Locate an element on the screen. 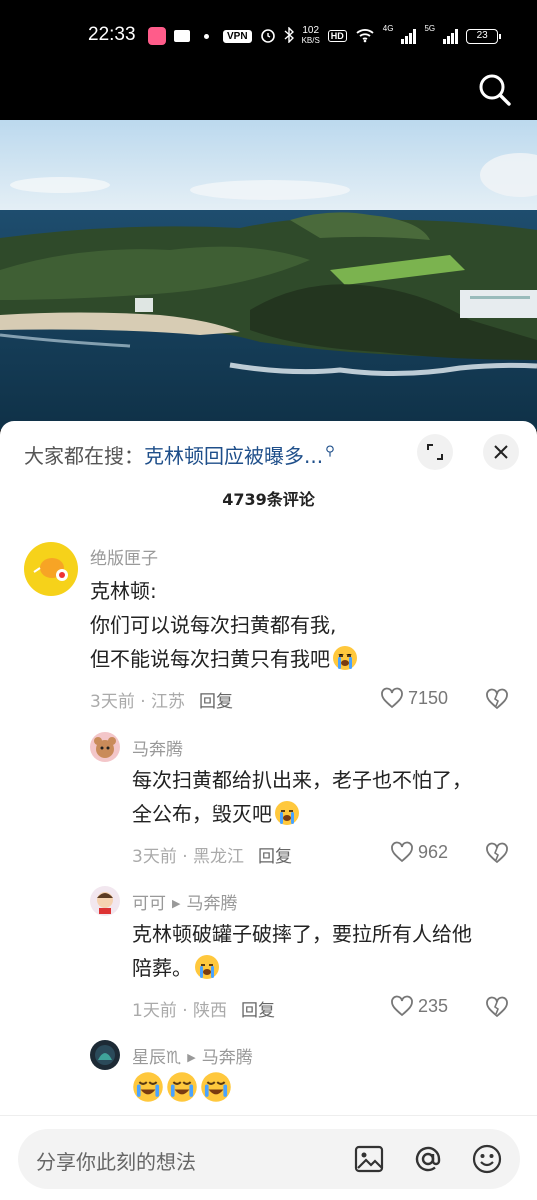 The width and height of the screenshot is (537, 1200). reply-author: 星辰♏ is located at coordinates (156, 1058).